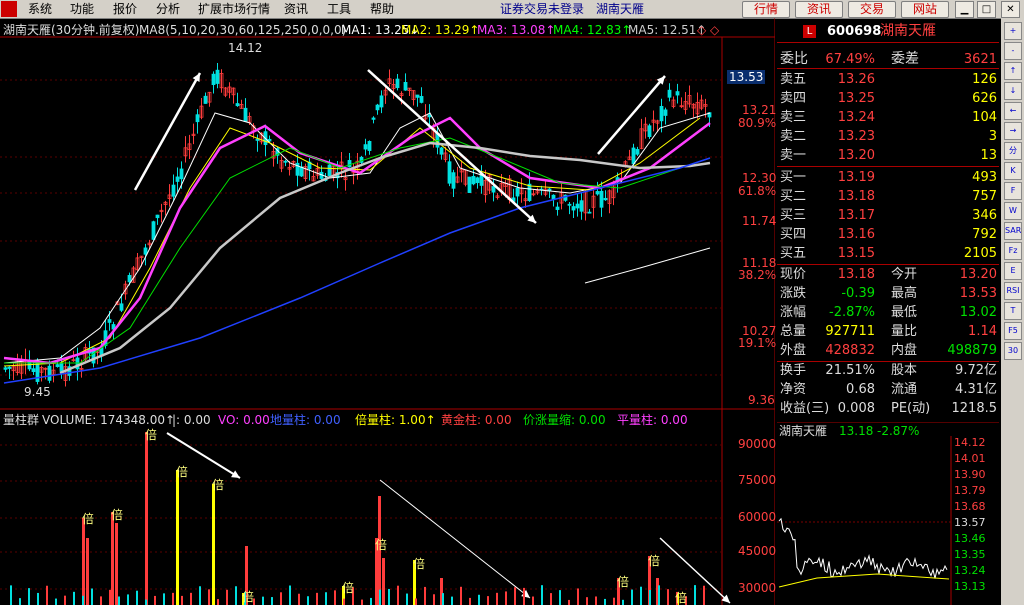 The width and height of the screenshot is (1024, 605). What do you see at coordinates (904, 370) in the screenshot?
I see `stat-label: 股本` at bounding box center [904, 370].